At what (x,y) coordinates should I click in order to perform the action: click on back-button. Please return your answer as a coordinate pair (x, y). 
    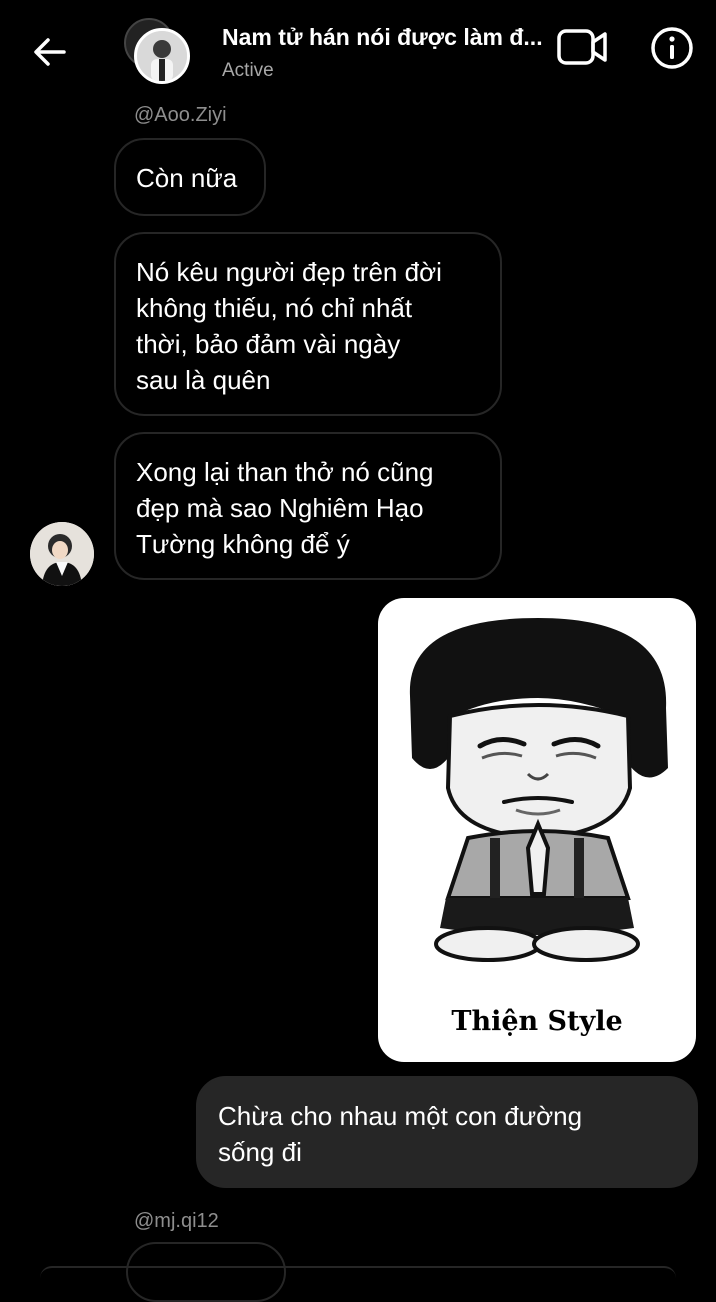
    Looking at the image, I should click on (50, 52).